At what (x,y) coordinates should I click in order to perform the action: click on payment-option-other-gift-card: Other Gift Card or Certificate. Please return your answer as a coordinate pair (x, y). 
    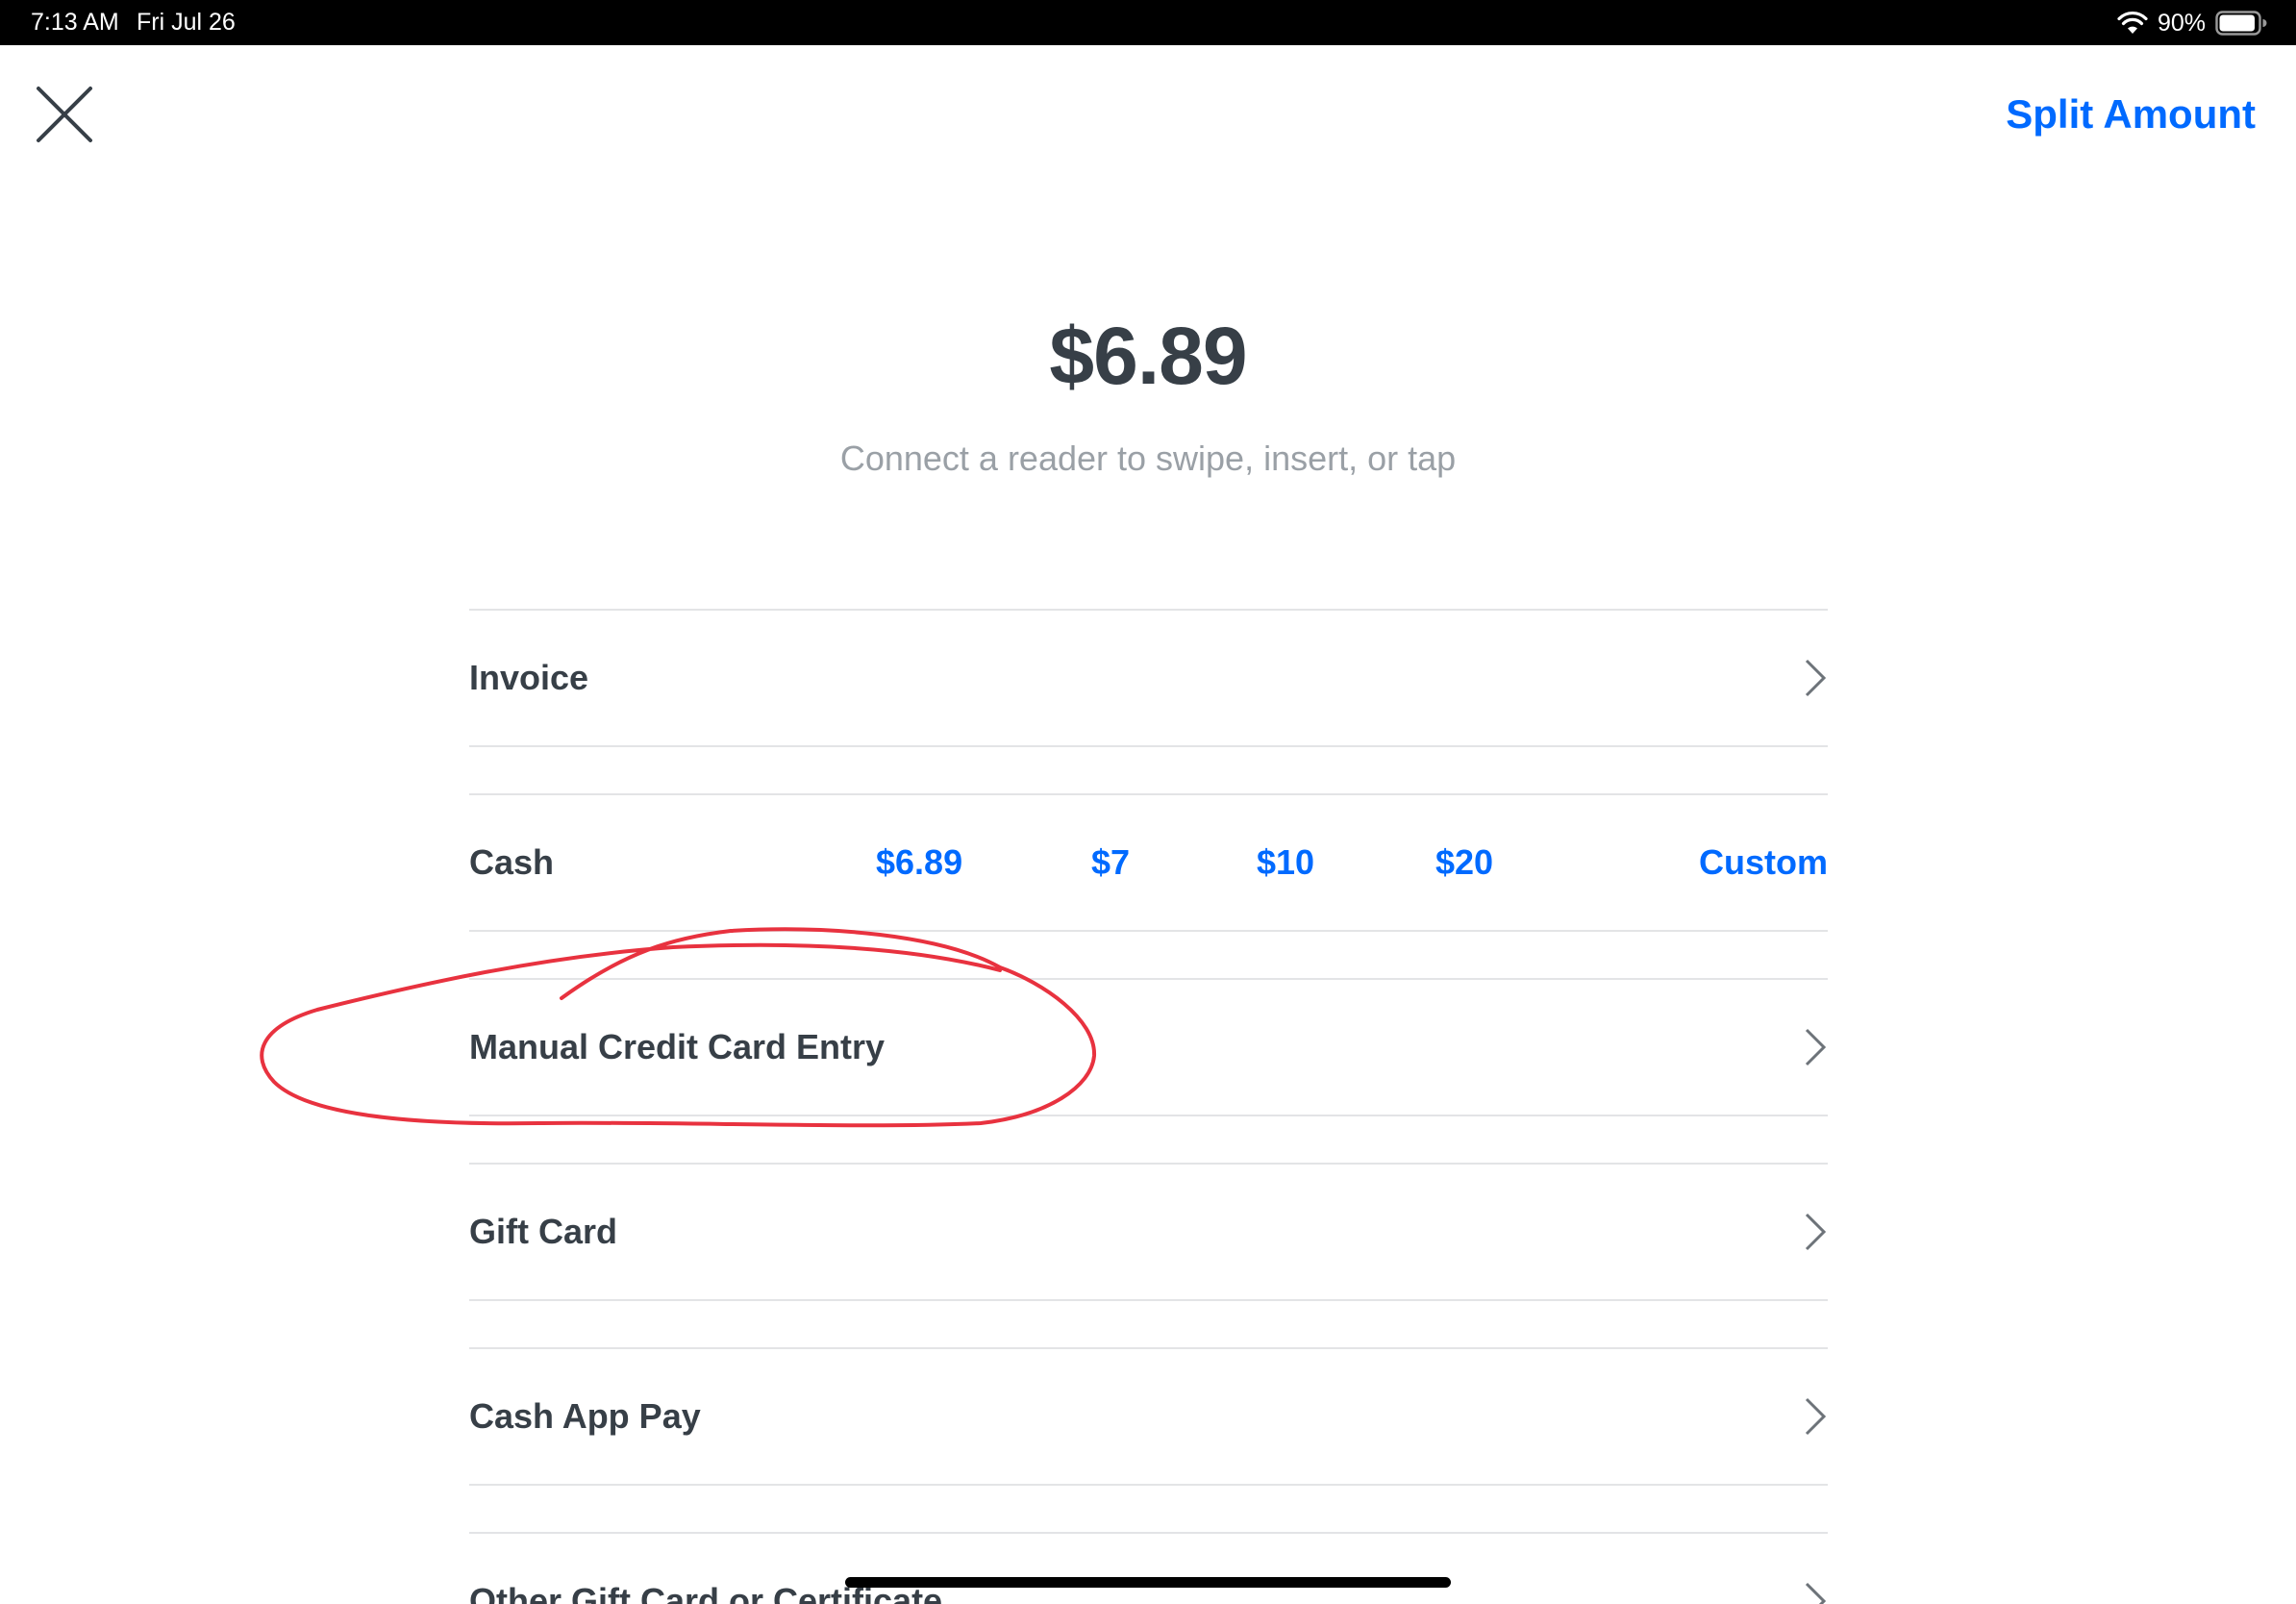
    Looking at the image, I should click on (1148, 1568).